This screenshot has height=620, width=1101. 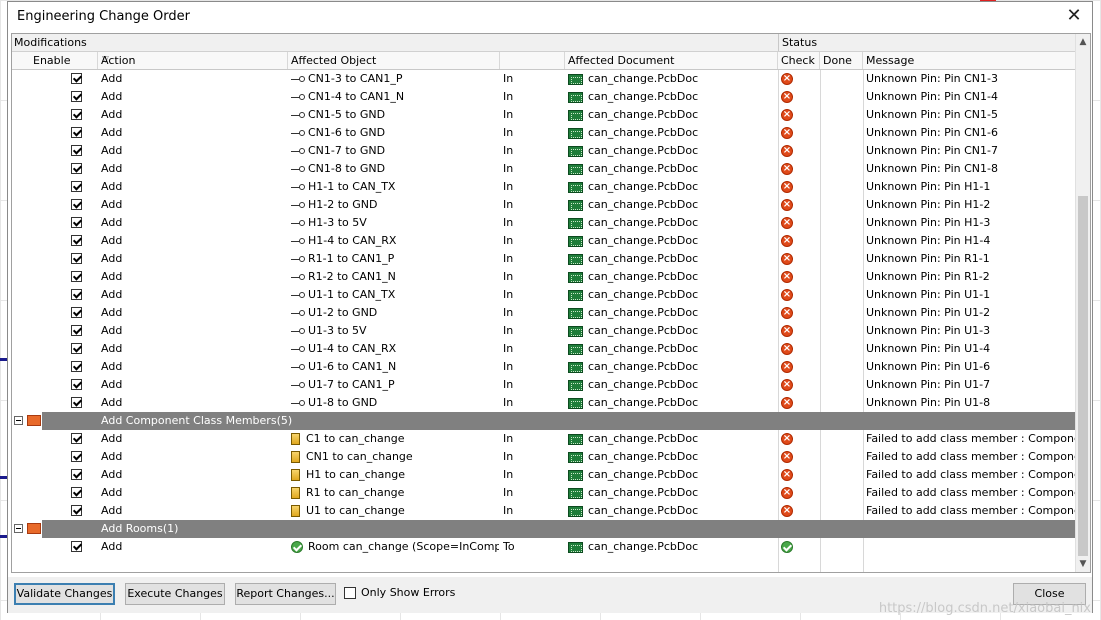 I want to click on col-affected-document: Affected Document, so click(x=671, y=60).